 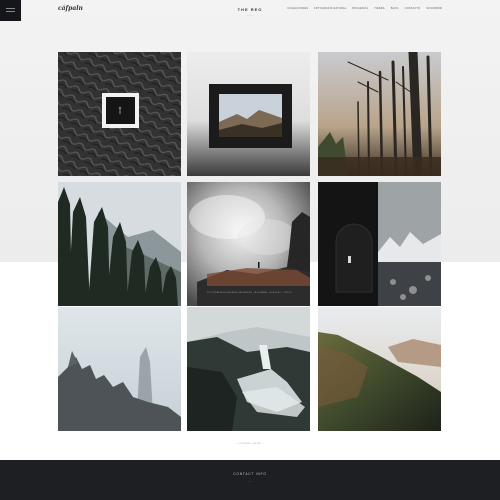 What do you see at coordinates (361, 8) in the screenshot?
I see `nav-item-biography: Biografía` at bounding box center [361, 8].